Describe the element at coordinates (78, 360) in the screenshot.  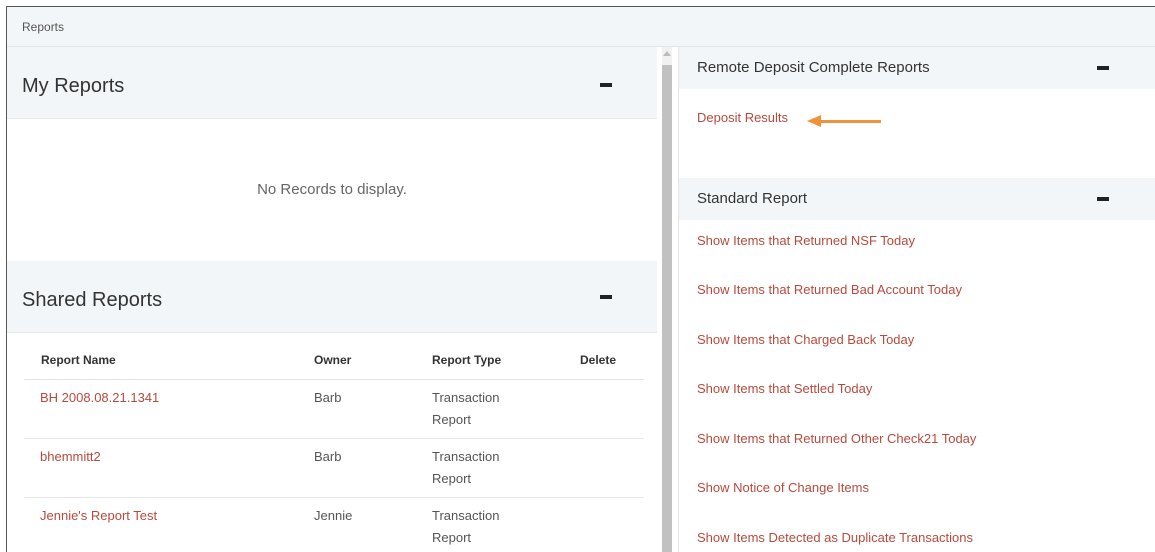
I see `col-header-report-name: Report Name` at that location.